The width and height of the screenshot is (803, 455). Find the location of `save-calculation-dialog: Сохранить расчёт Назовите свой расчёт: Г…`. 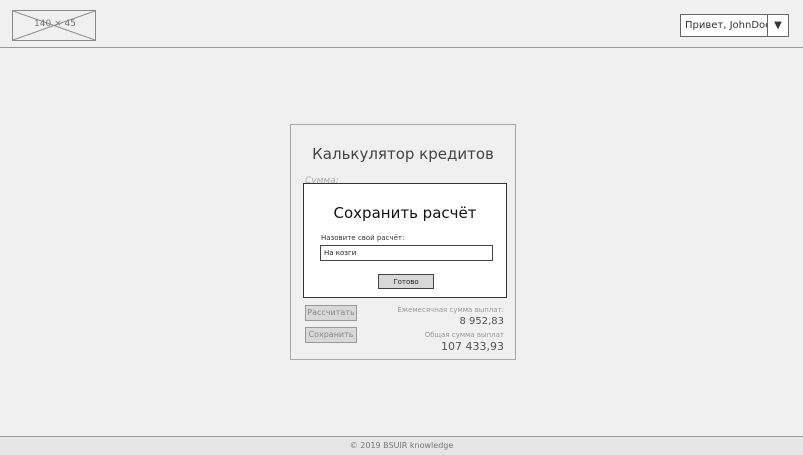

save-calculation-dialog: Сохранить расчёт Назовите свой расчёт: Г… is located at coordinates (405, 240).